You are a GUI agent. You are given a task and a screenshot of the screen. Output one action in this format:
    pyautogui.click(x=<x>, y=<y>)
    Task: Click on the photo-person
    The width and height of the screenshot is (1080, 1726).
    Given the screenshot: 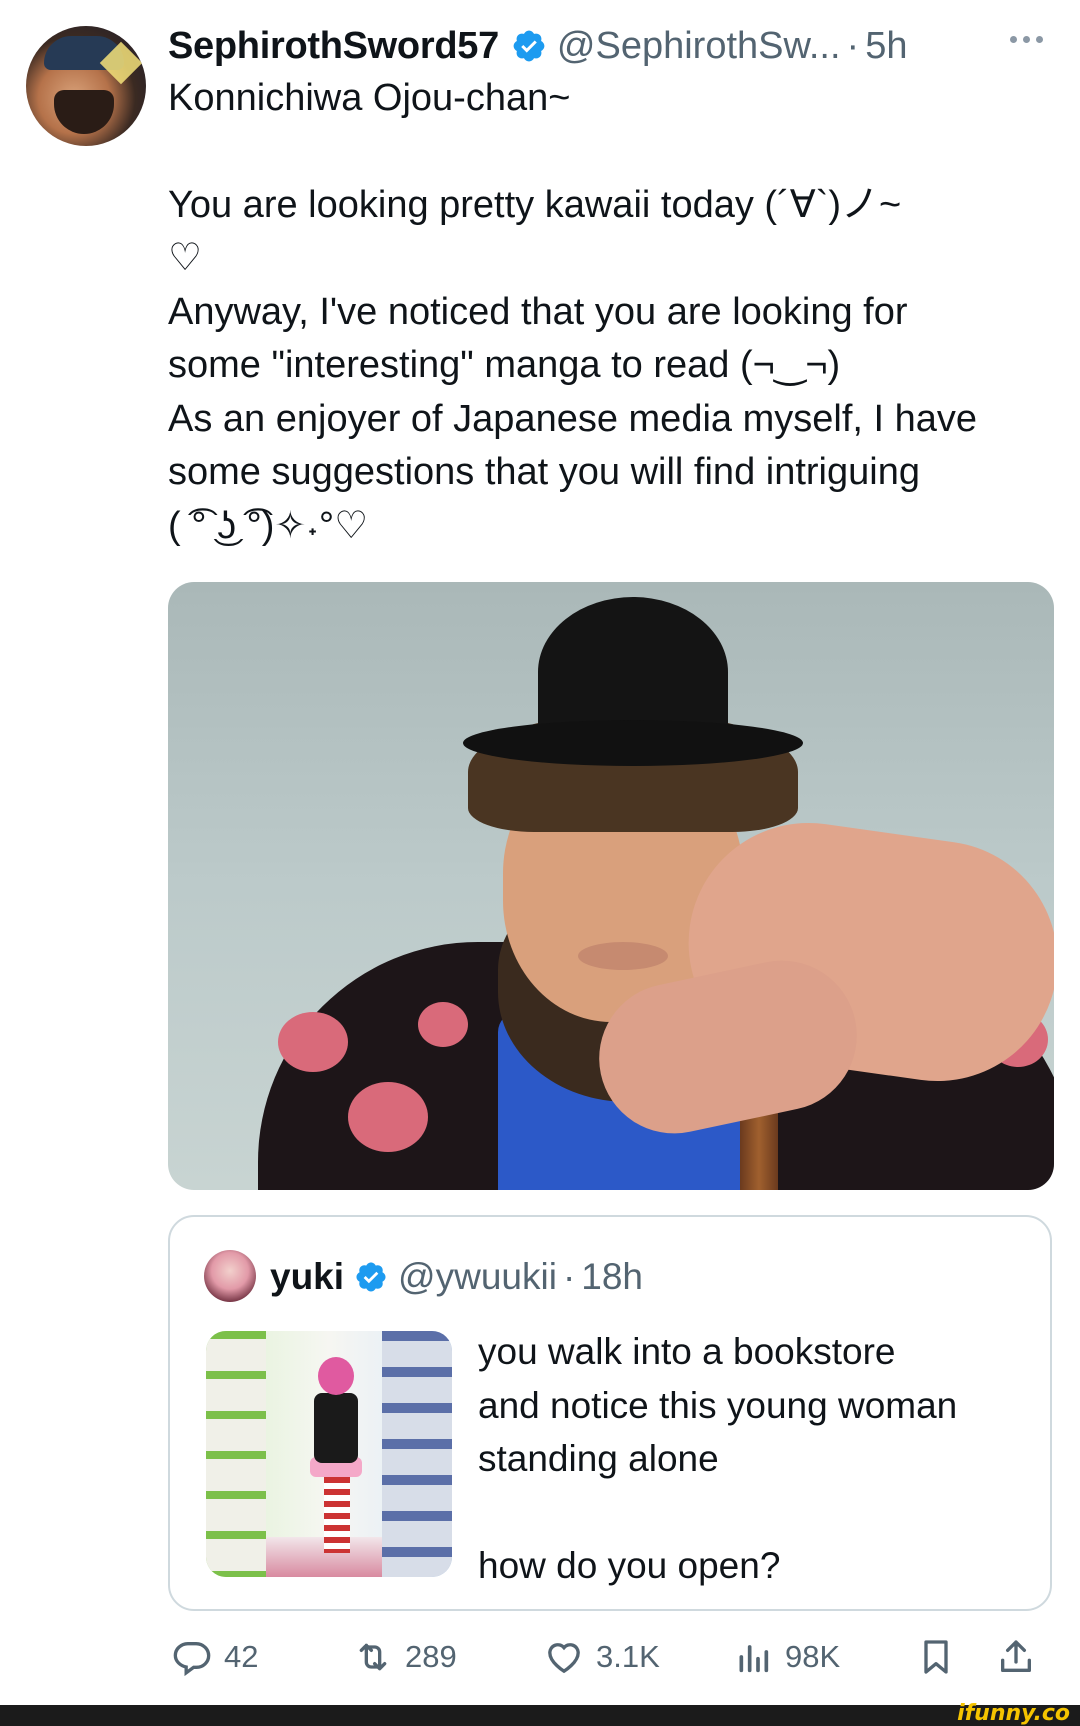 What is the action you would take?
    pyautogui.click(x=336, y=1457)
    